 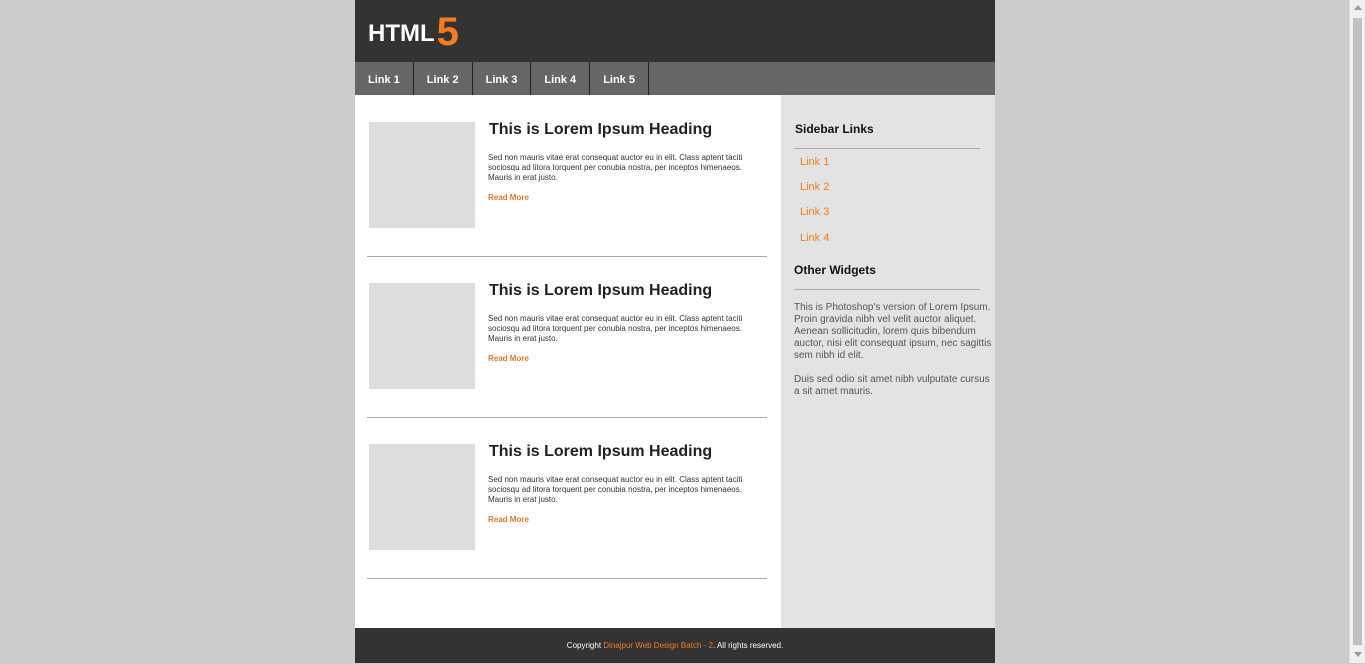 I want to click on logo-text: HTML, so click(x=401, y=33).